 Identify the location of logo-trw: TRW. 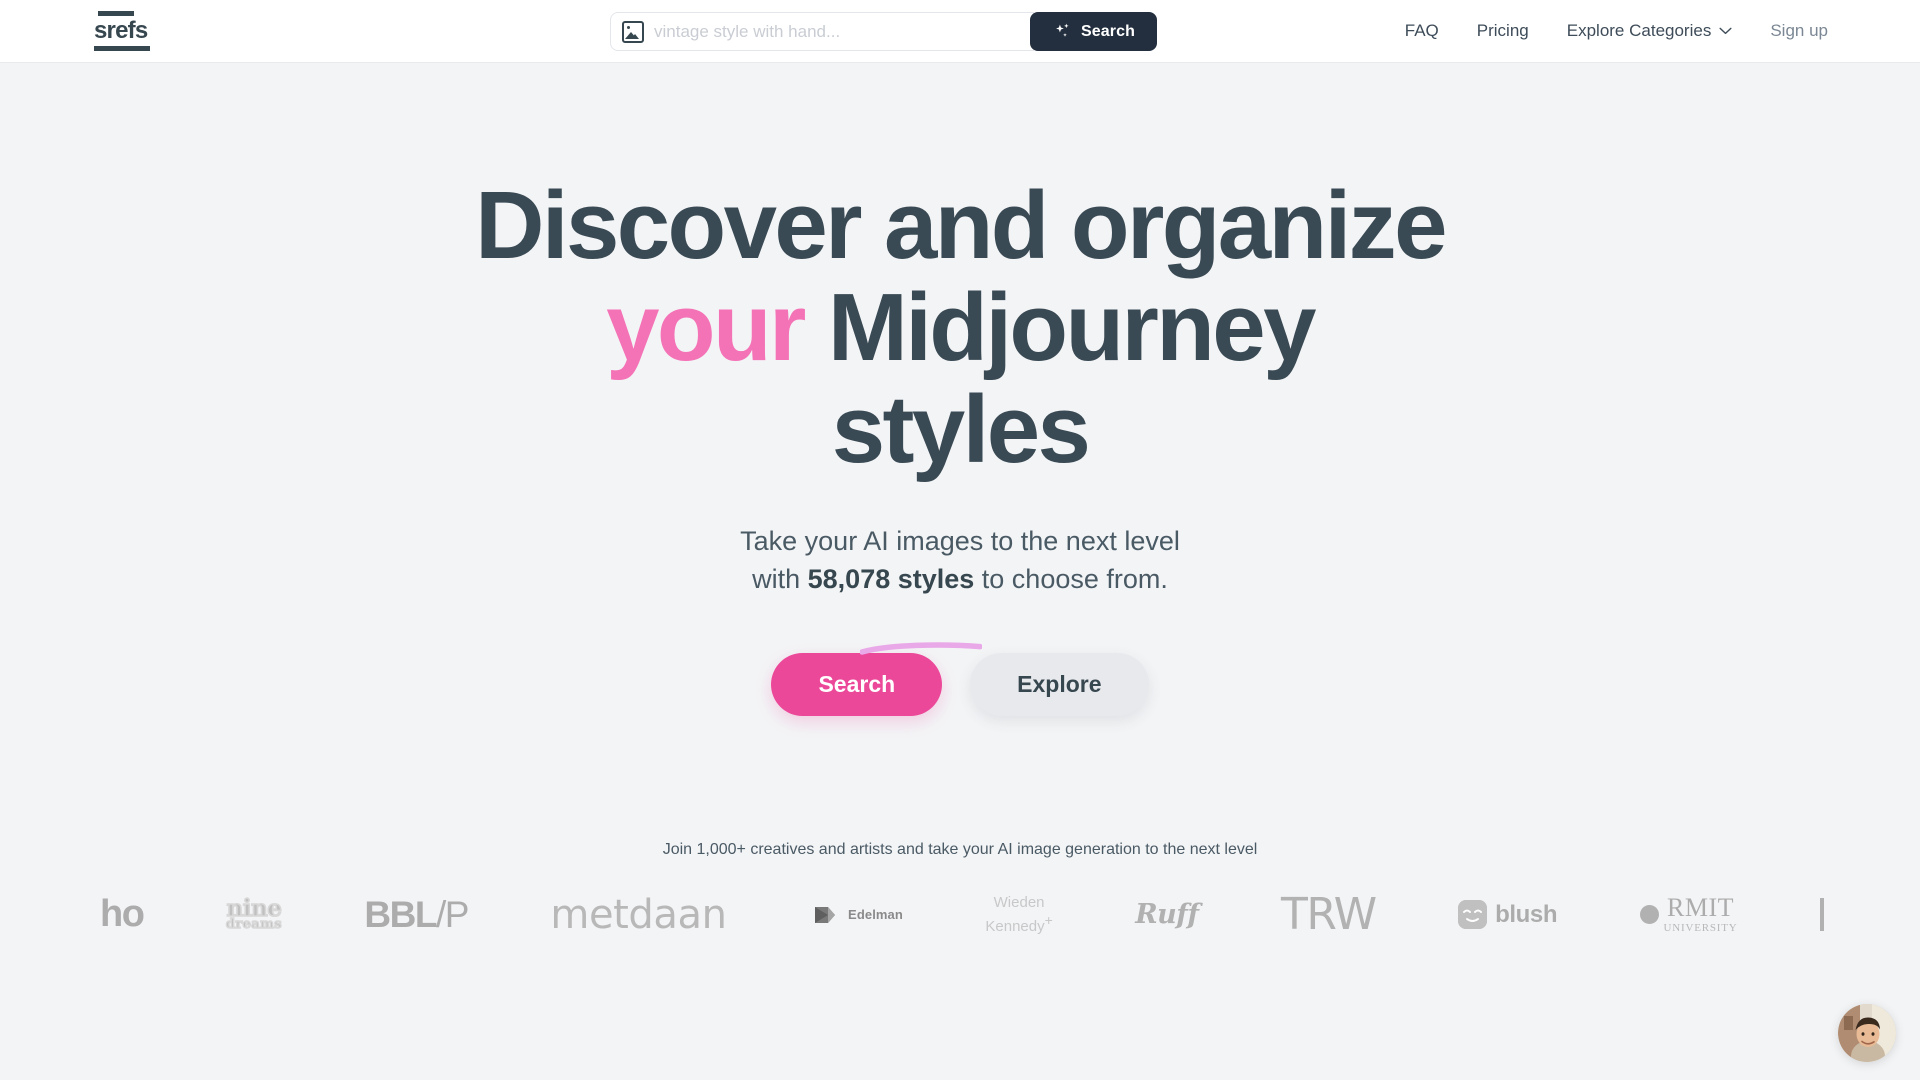
(1328, 915).